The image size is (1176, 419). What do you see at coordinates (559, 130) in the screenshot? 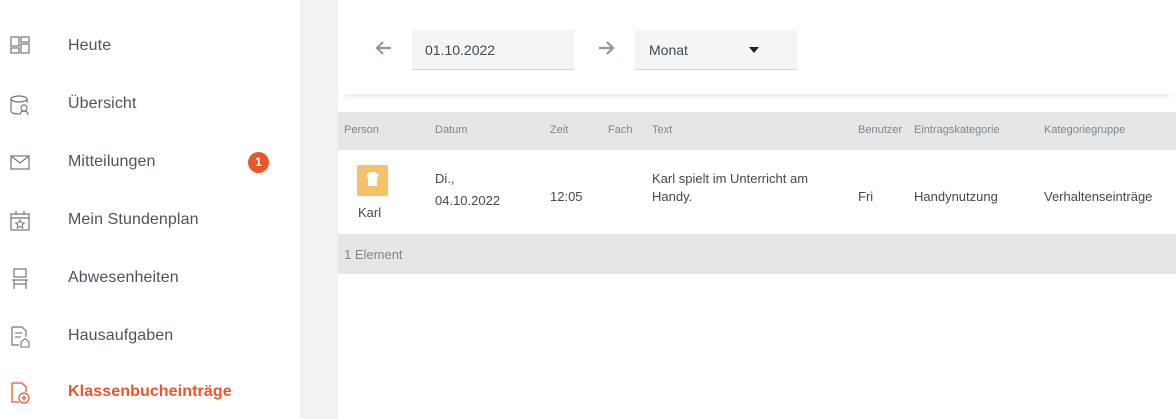
I see `column-header-zeit: Zeit` at bounding box center [559, 130].